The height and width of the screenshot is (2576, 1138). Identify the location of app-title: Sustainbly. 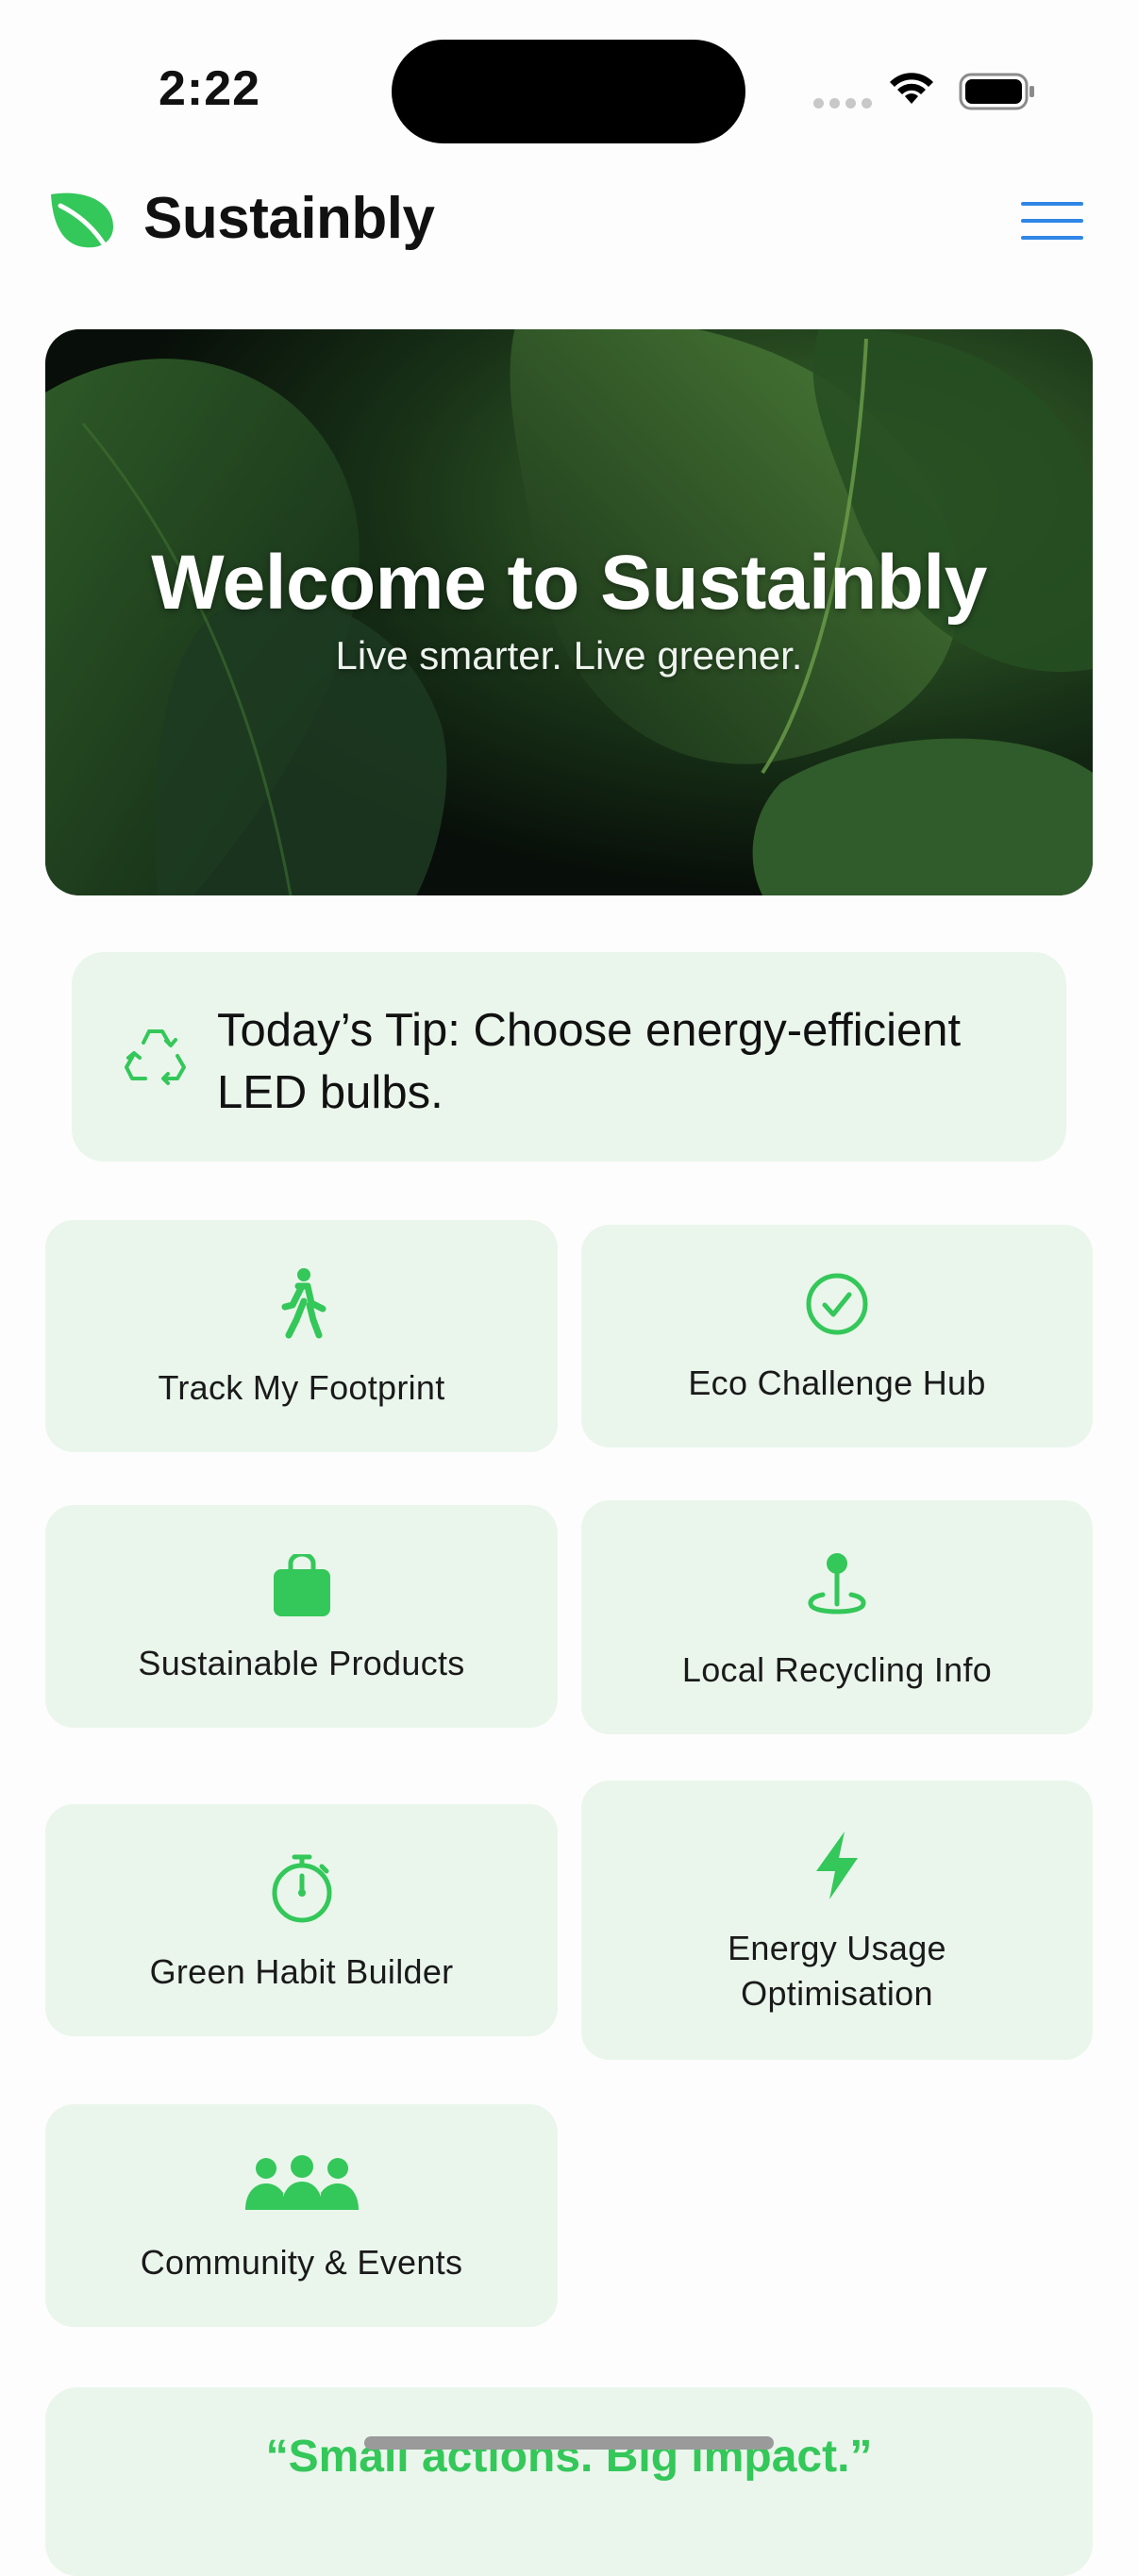
(289, 218).